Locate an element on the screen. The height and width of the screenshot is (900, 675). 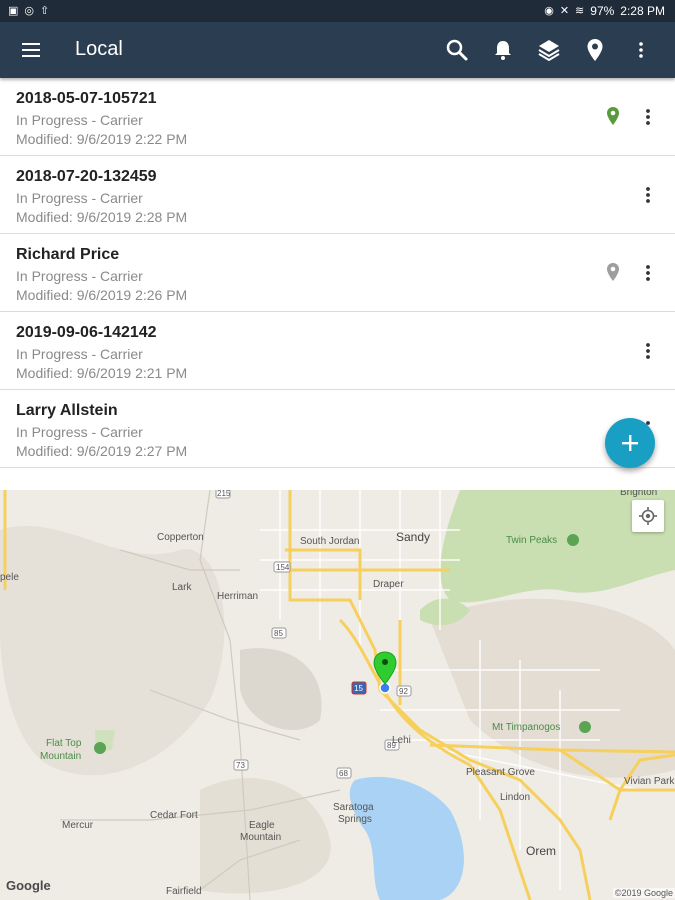
map-label: Vivian Park is located at coordinates (649, 781).